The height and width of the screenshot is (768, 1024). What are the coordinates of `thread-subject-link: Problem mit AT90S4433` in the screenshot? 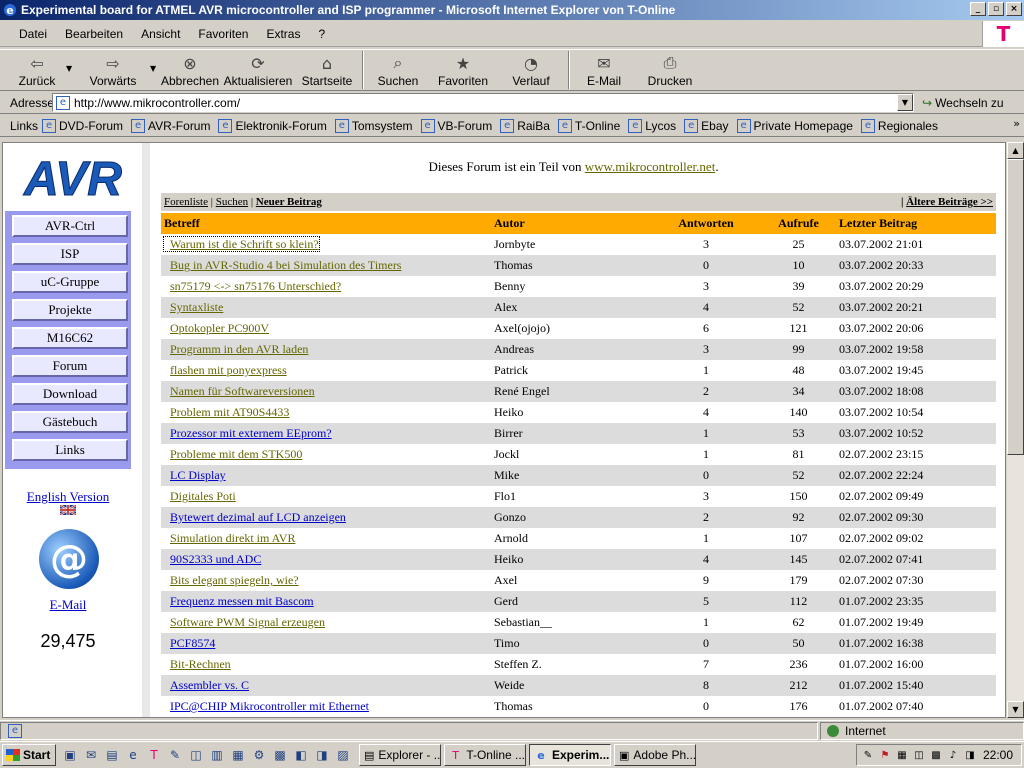 It's located at (226, 412).